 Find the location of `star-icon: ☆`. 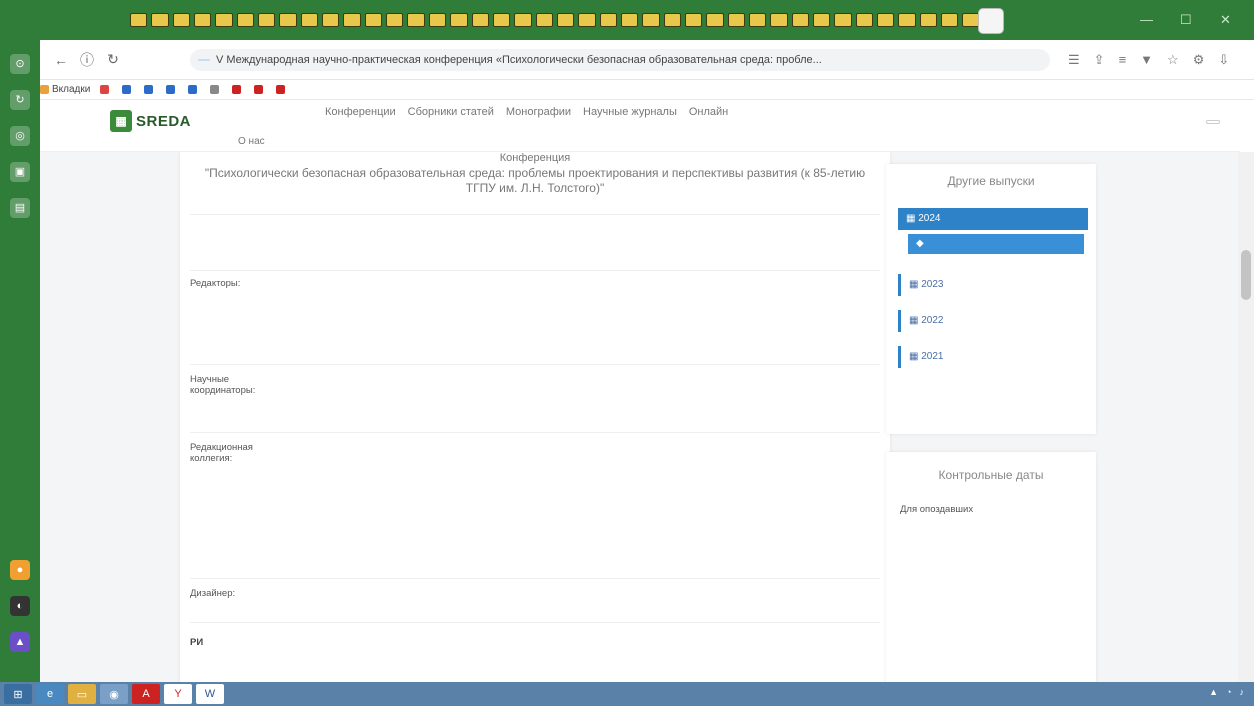

star-icon: ☆ is located at coordinates (1173, 60).